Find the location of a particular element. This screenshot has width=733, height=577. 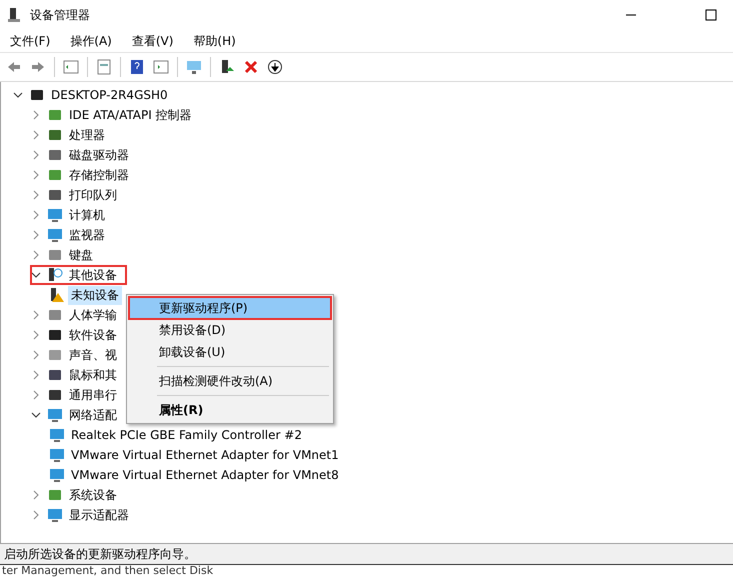

tree-item: 监视器 is located at coordinates (87, 235).